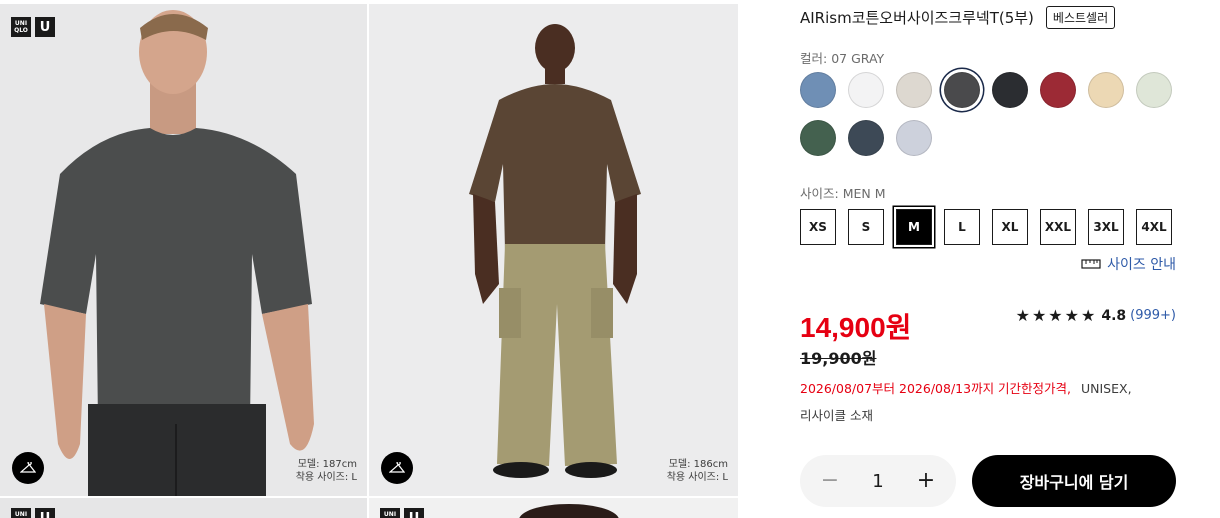  I want to click on unisex-tag: UNISEX,, so click(1106, 388).